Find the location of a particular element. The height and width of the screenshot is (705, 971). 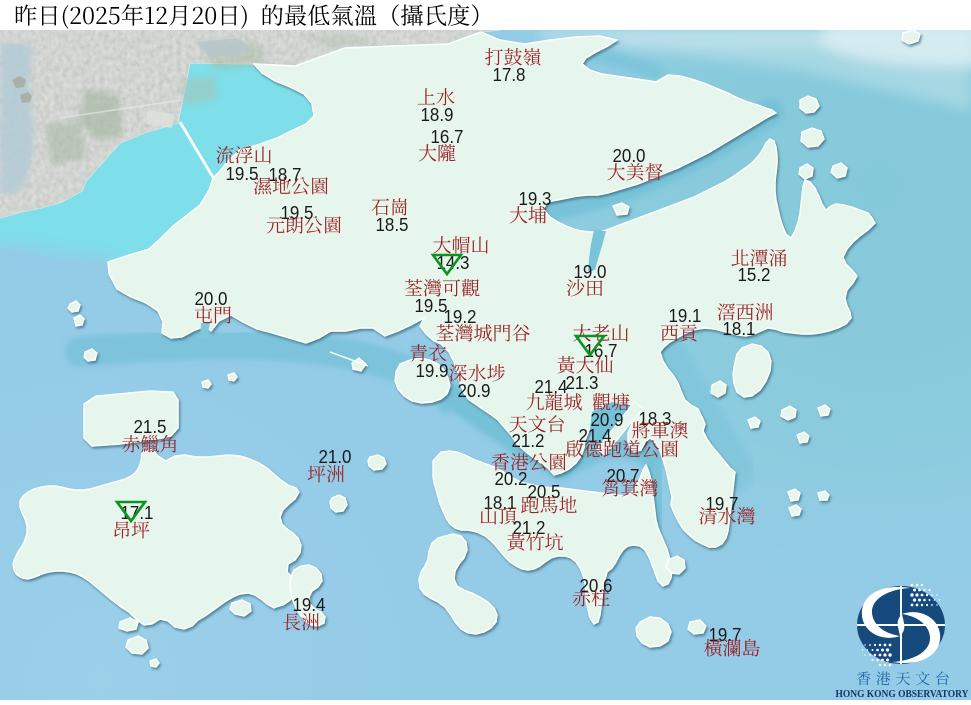

svg-text: 18.7 is located at coordinates (285, 174).